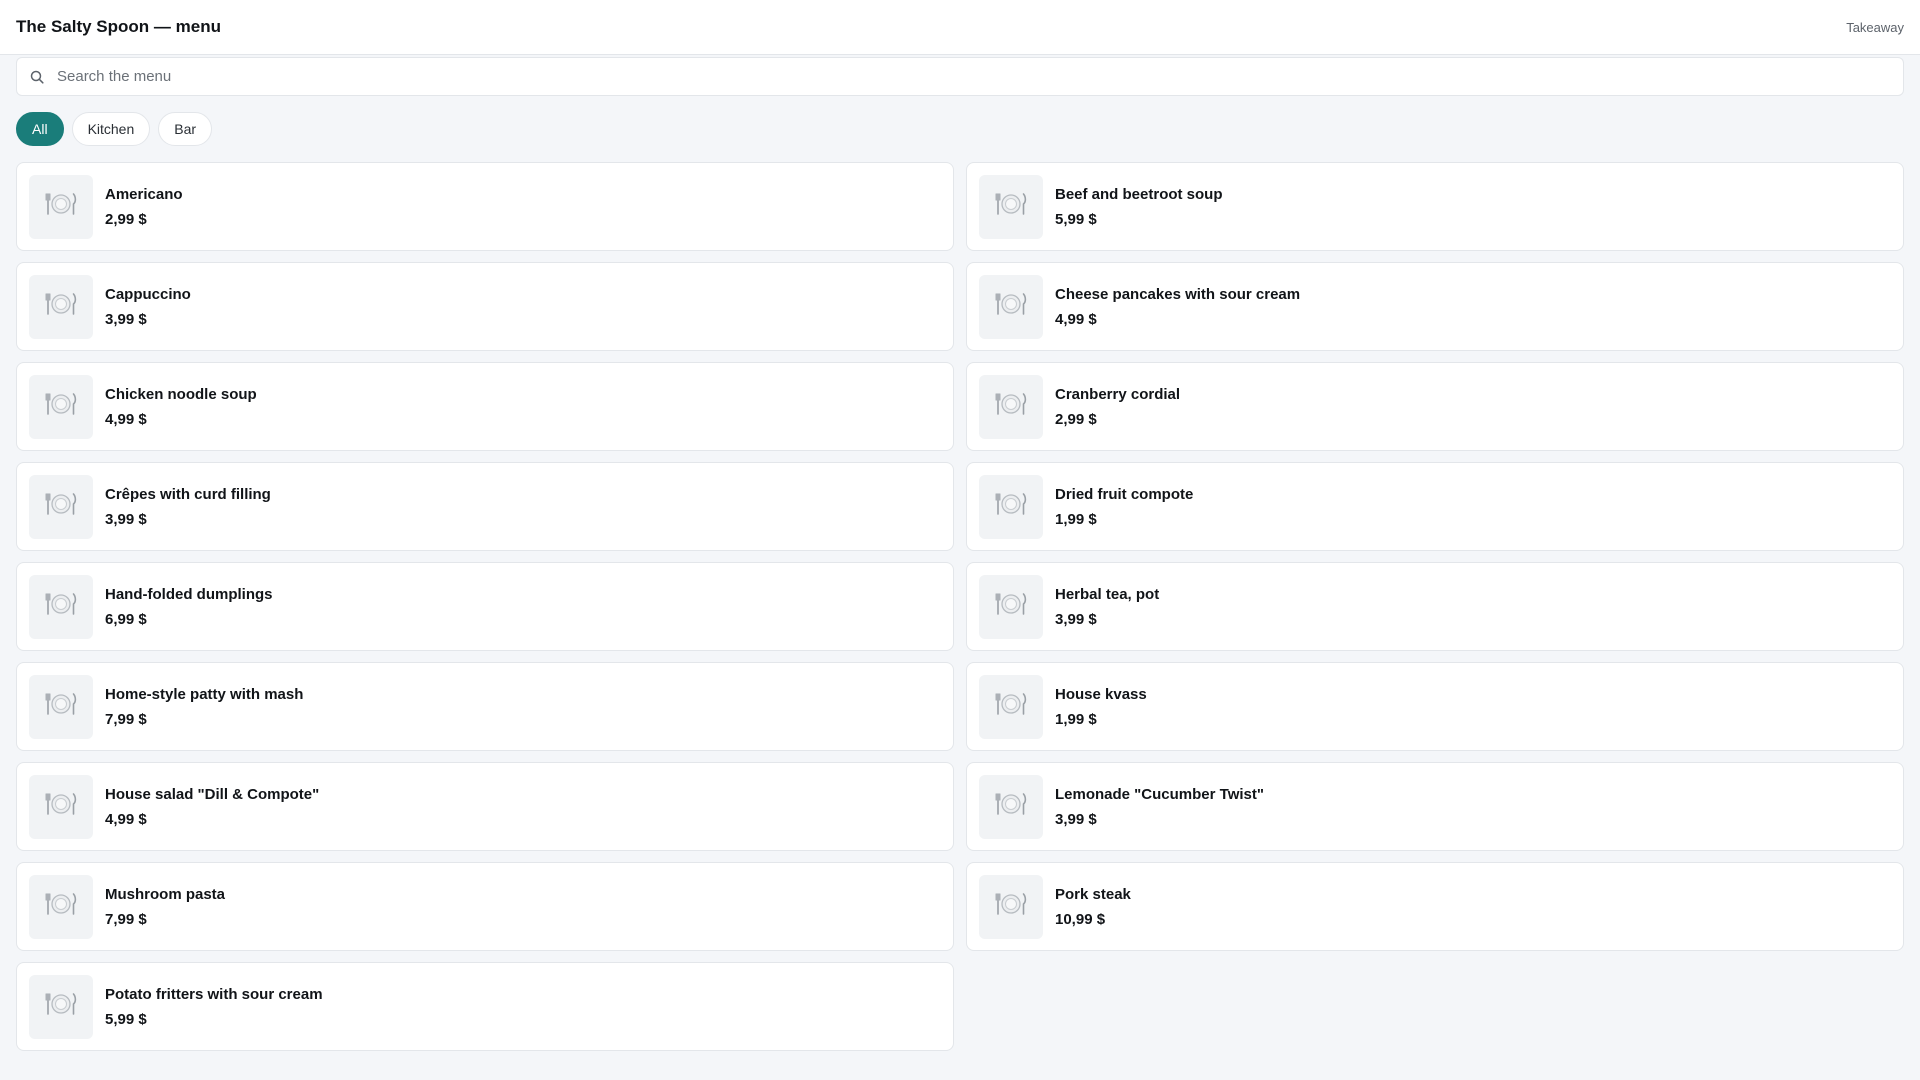  Describe the element at coordinates (974, 76) in the screenshot. I see `search-input` at that location.